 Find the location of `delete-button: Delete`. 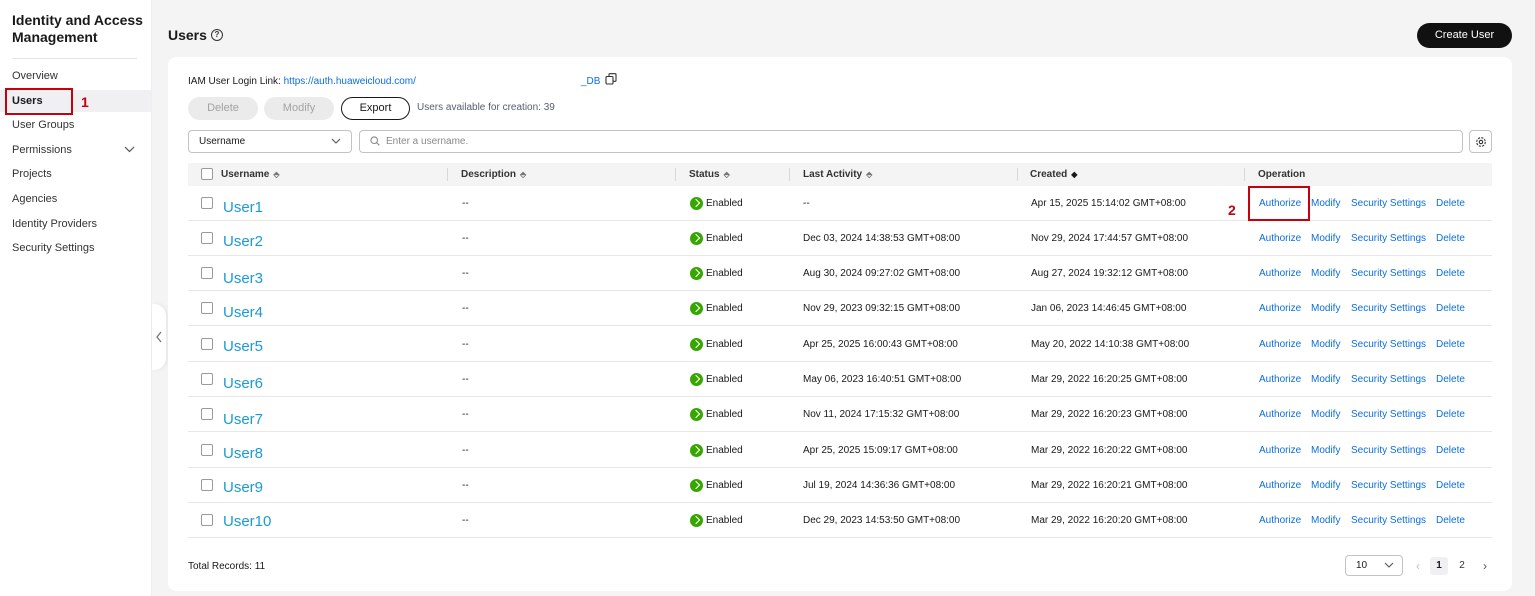

delete-button: Delete is located at coordinates (223, 108).